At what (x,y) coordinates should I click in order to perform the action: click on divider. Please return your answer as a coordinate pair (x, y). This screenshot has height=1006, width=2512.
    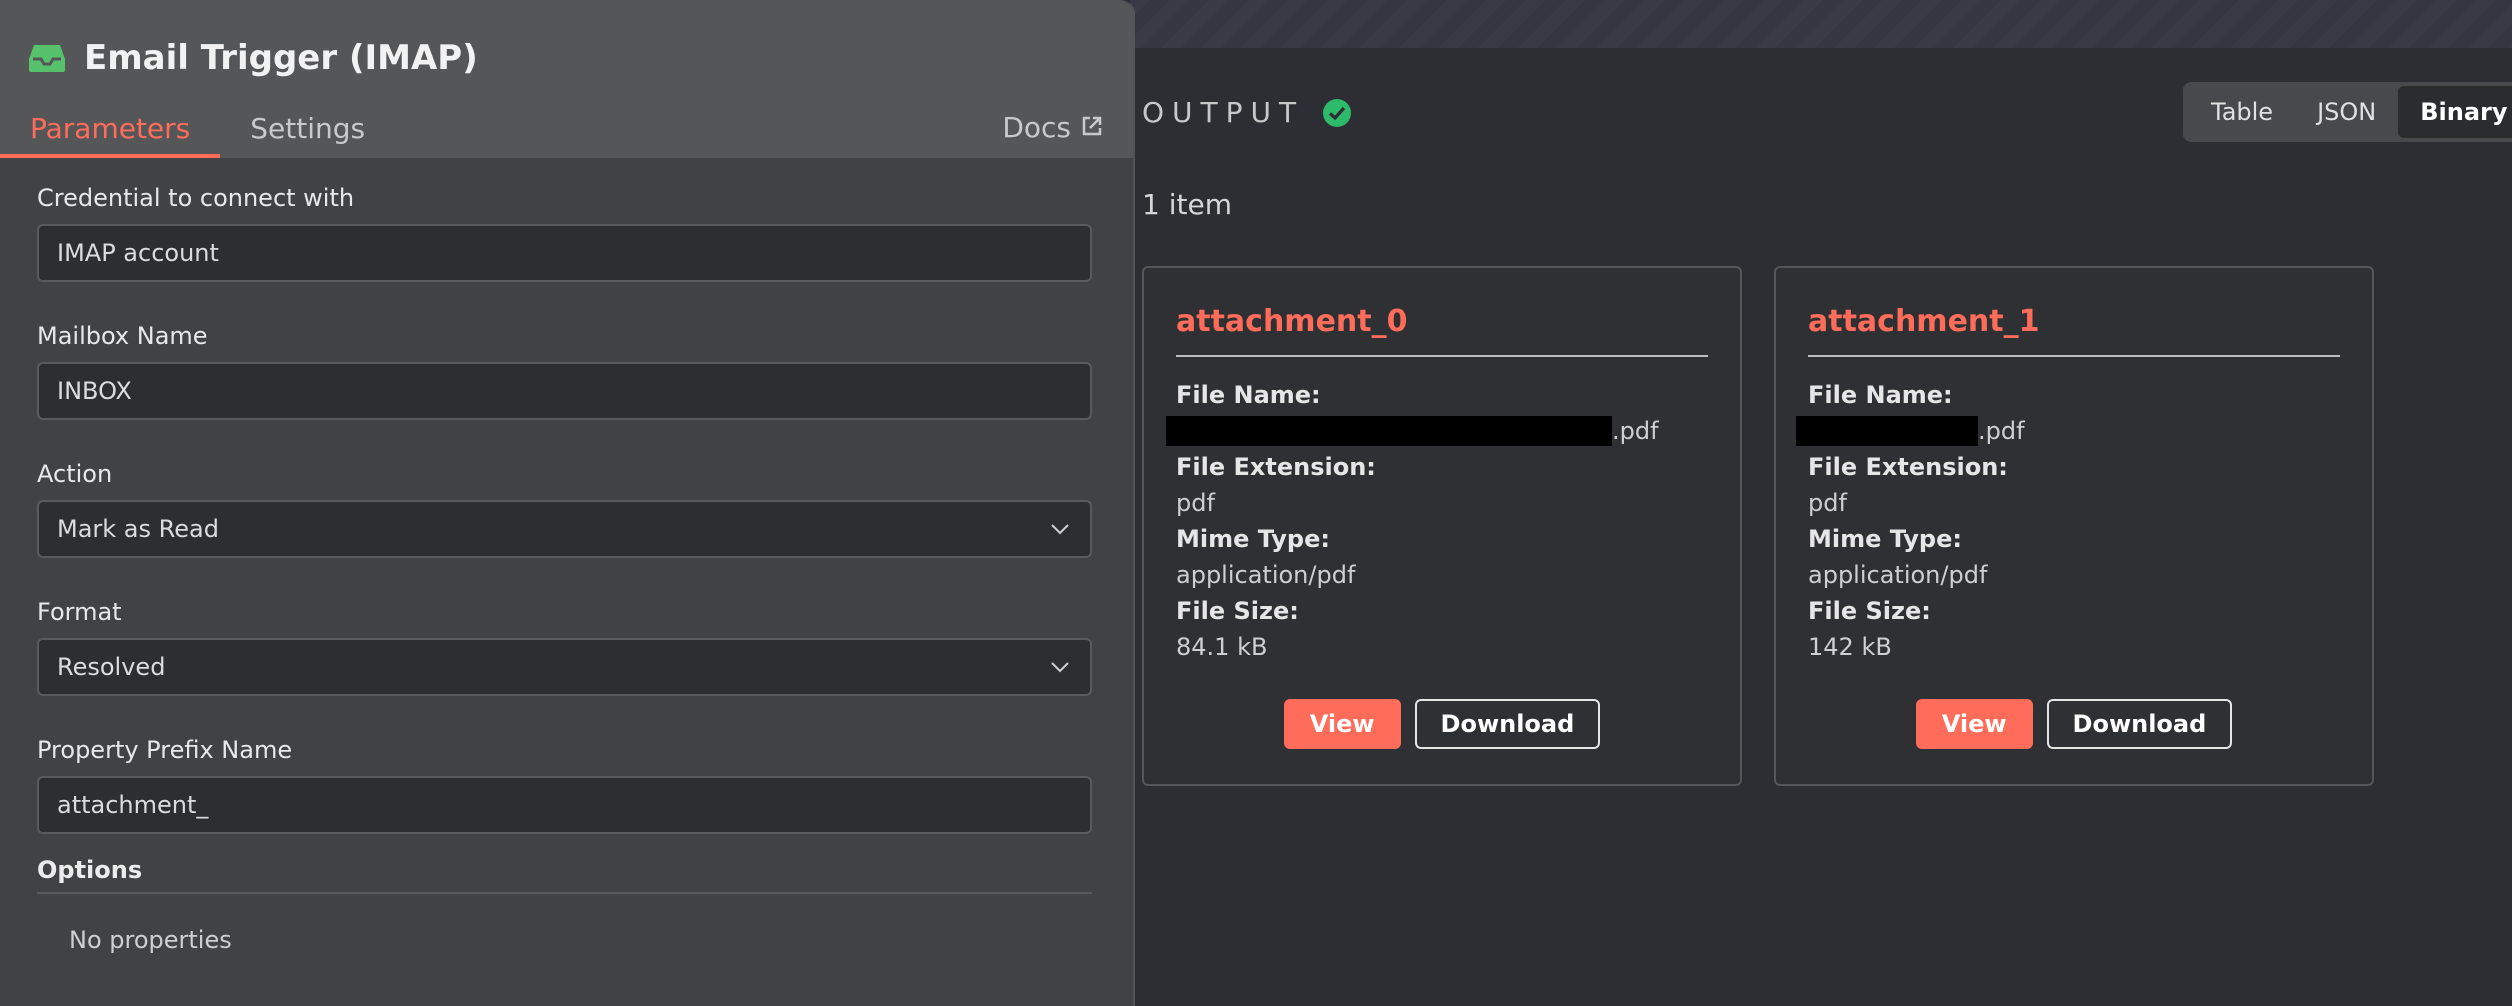
    Looking at the image, I should click on (564, 893).